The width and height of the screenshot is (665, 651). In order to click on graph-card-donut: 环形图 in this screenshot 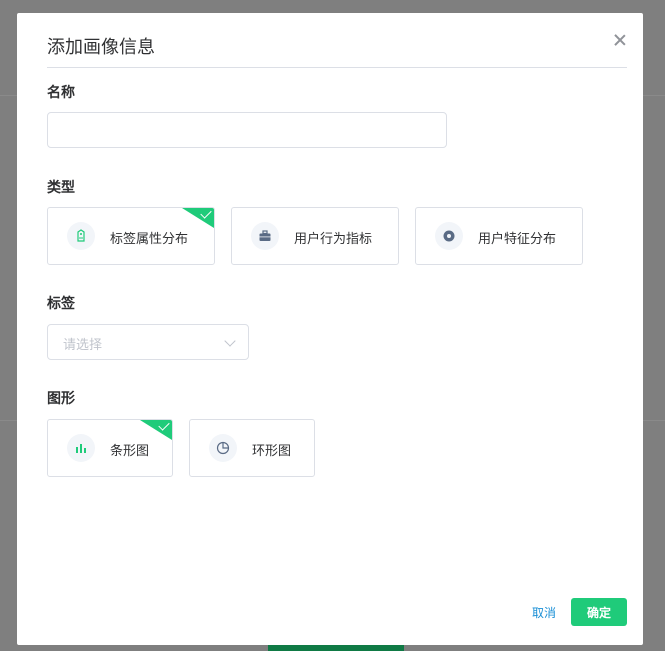, I will do `click(252, 448)`.